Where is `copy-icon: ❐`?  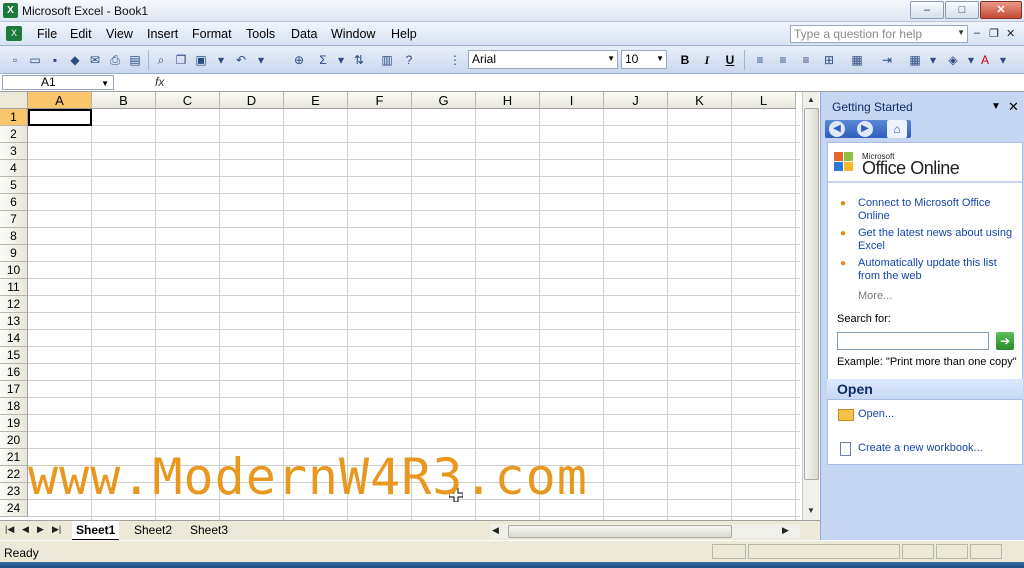
copy-icon: ❐ is located at coordinates (181, 60).